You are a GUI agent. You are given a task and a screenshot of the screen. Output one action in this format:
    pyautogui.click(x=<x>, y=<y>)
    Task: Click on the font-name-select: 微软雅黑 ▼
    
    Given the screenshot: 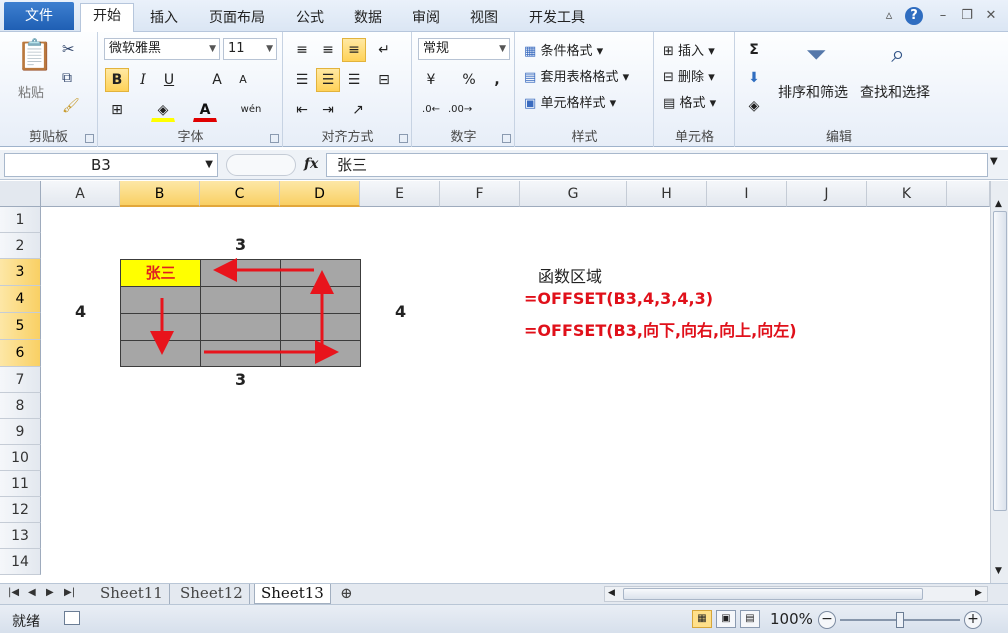 What is the action you would take?
    pyautogui.click(x=162, y=49)
    